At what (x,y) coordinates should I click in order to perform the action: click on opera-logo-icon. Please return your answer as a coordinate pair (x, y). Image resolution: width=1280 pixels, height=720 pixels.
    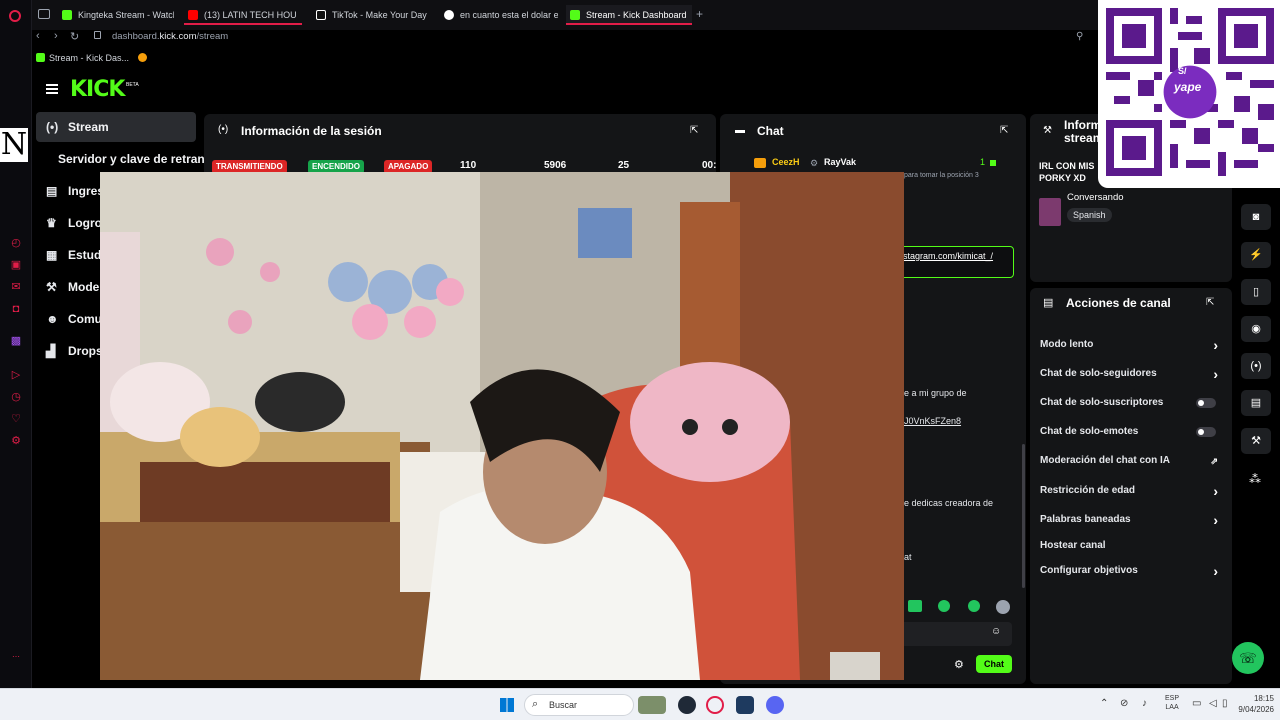
    Looking at the image, I should click on (15, 16).